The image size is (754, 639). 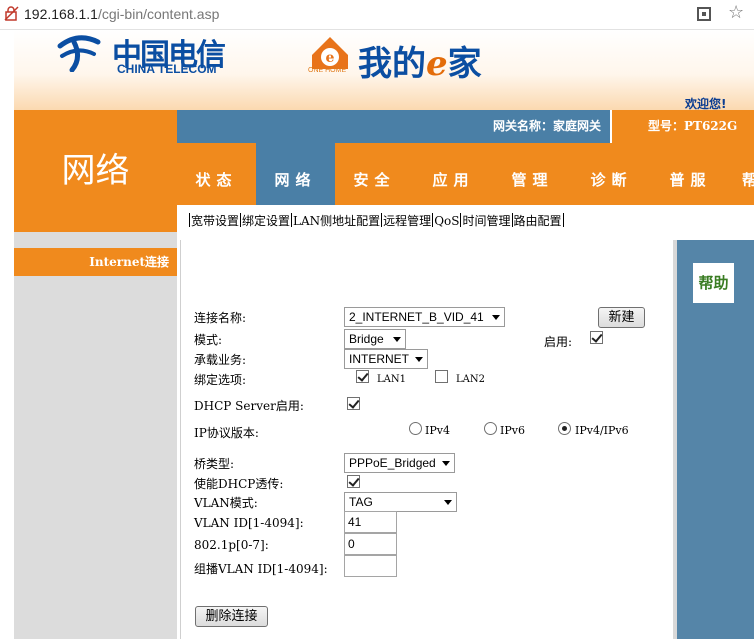 What do you see at coordinates (353, 481) in the screenshot?
I see `dhcp-passthrough-checkbox` at bounding box center [353, 481].